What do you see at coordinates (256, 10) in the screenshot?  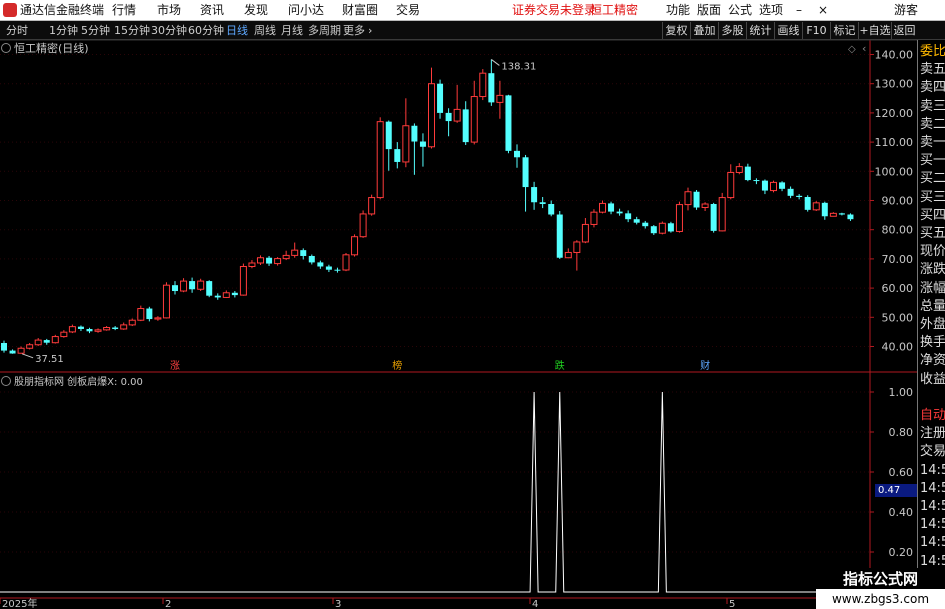 I see `menu-discover: 发现` at bounding box center [256, 10].